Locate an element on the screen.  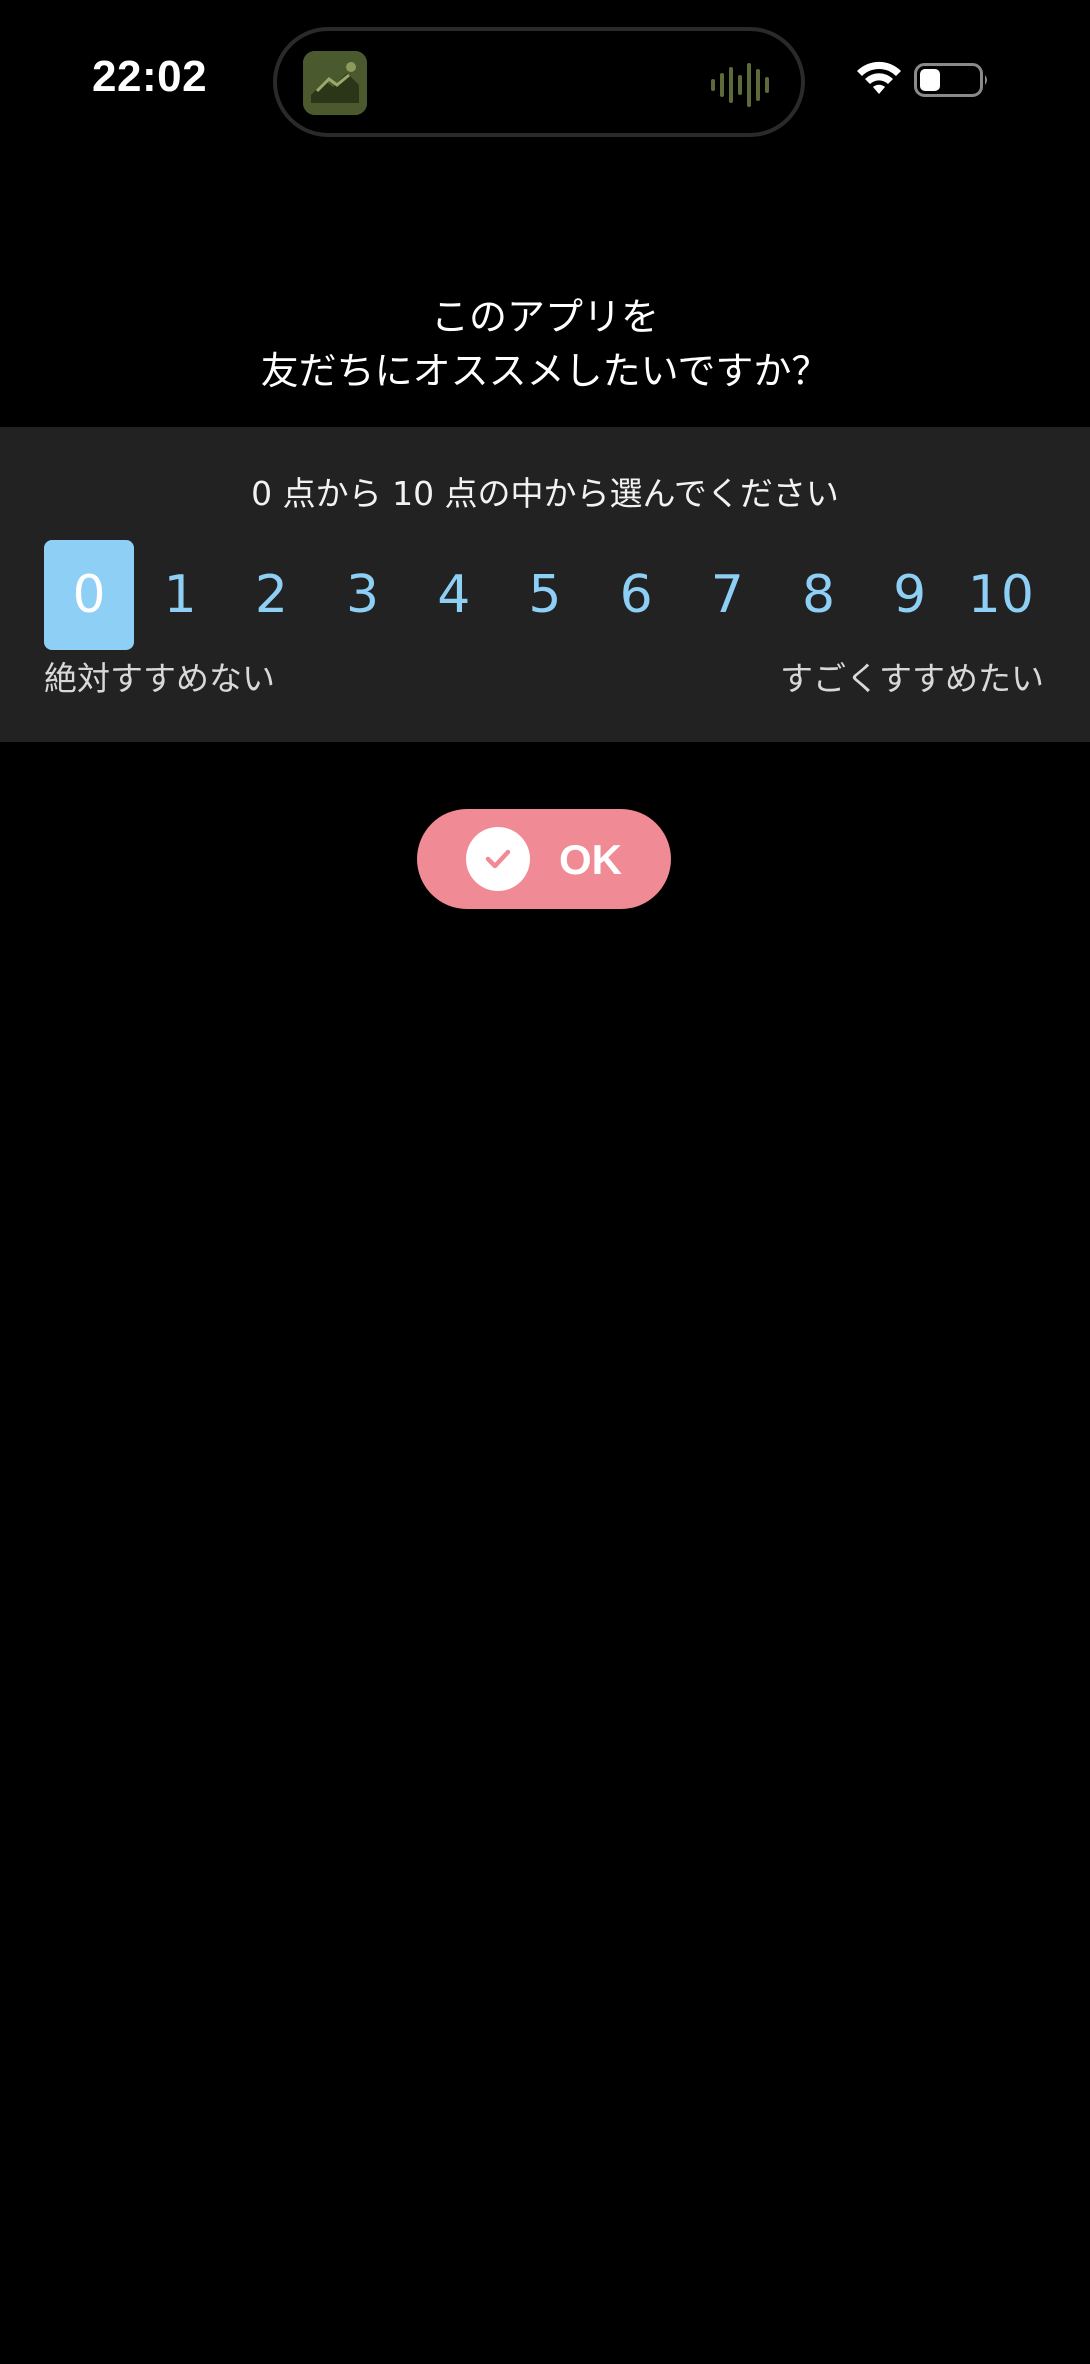
score-option-5: 5 is located at coordinates (545, 595).